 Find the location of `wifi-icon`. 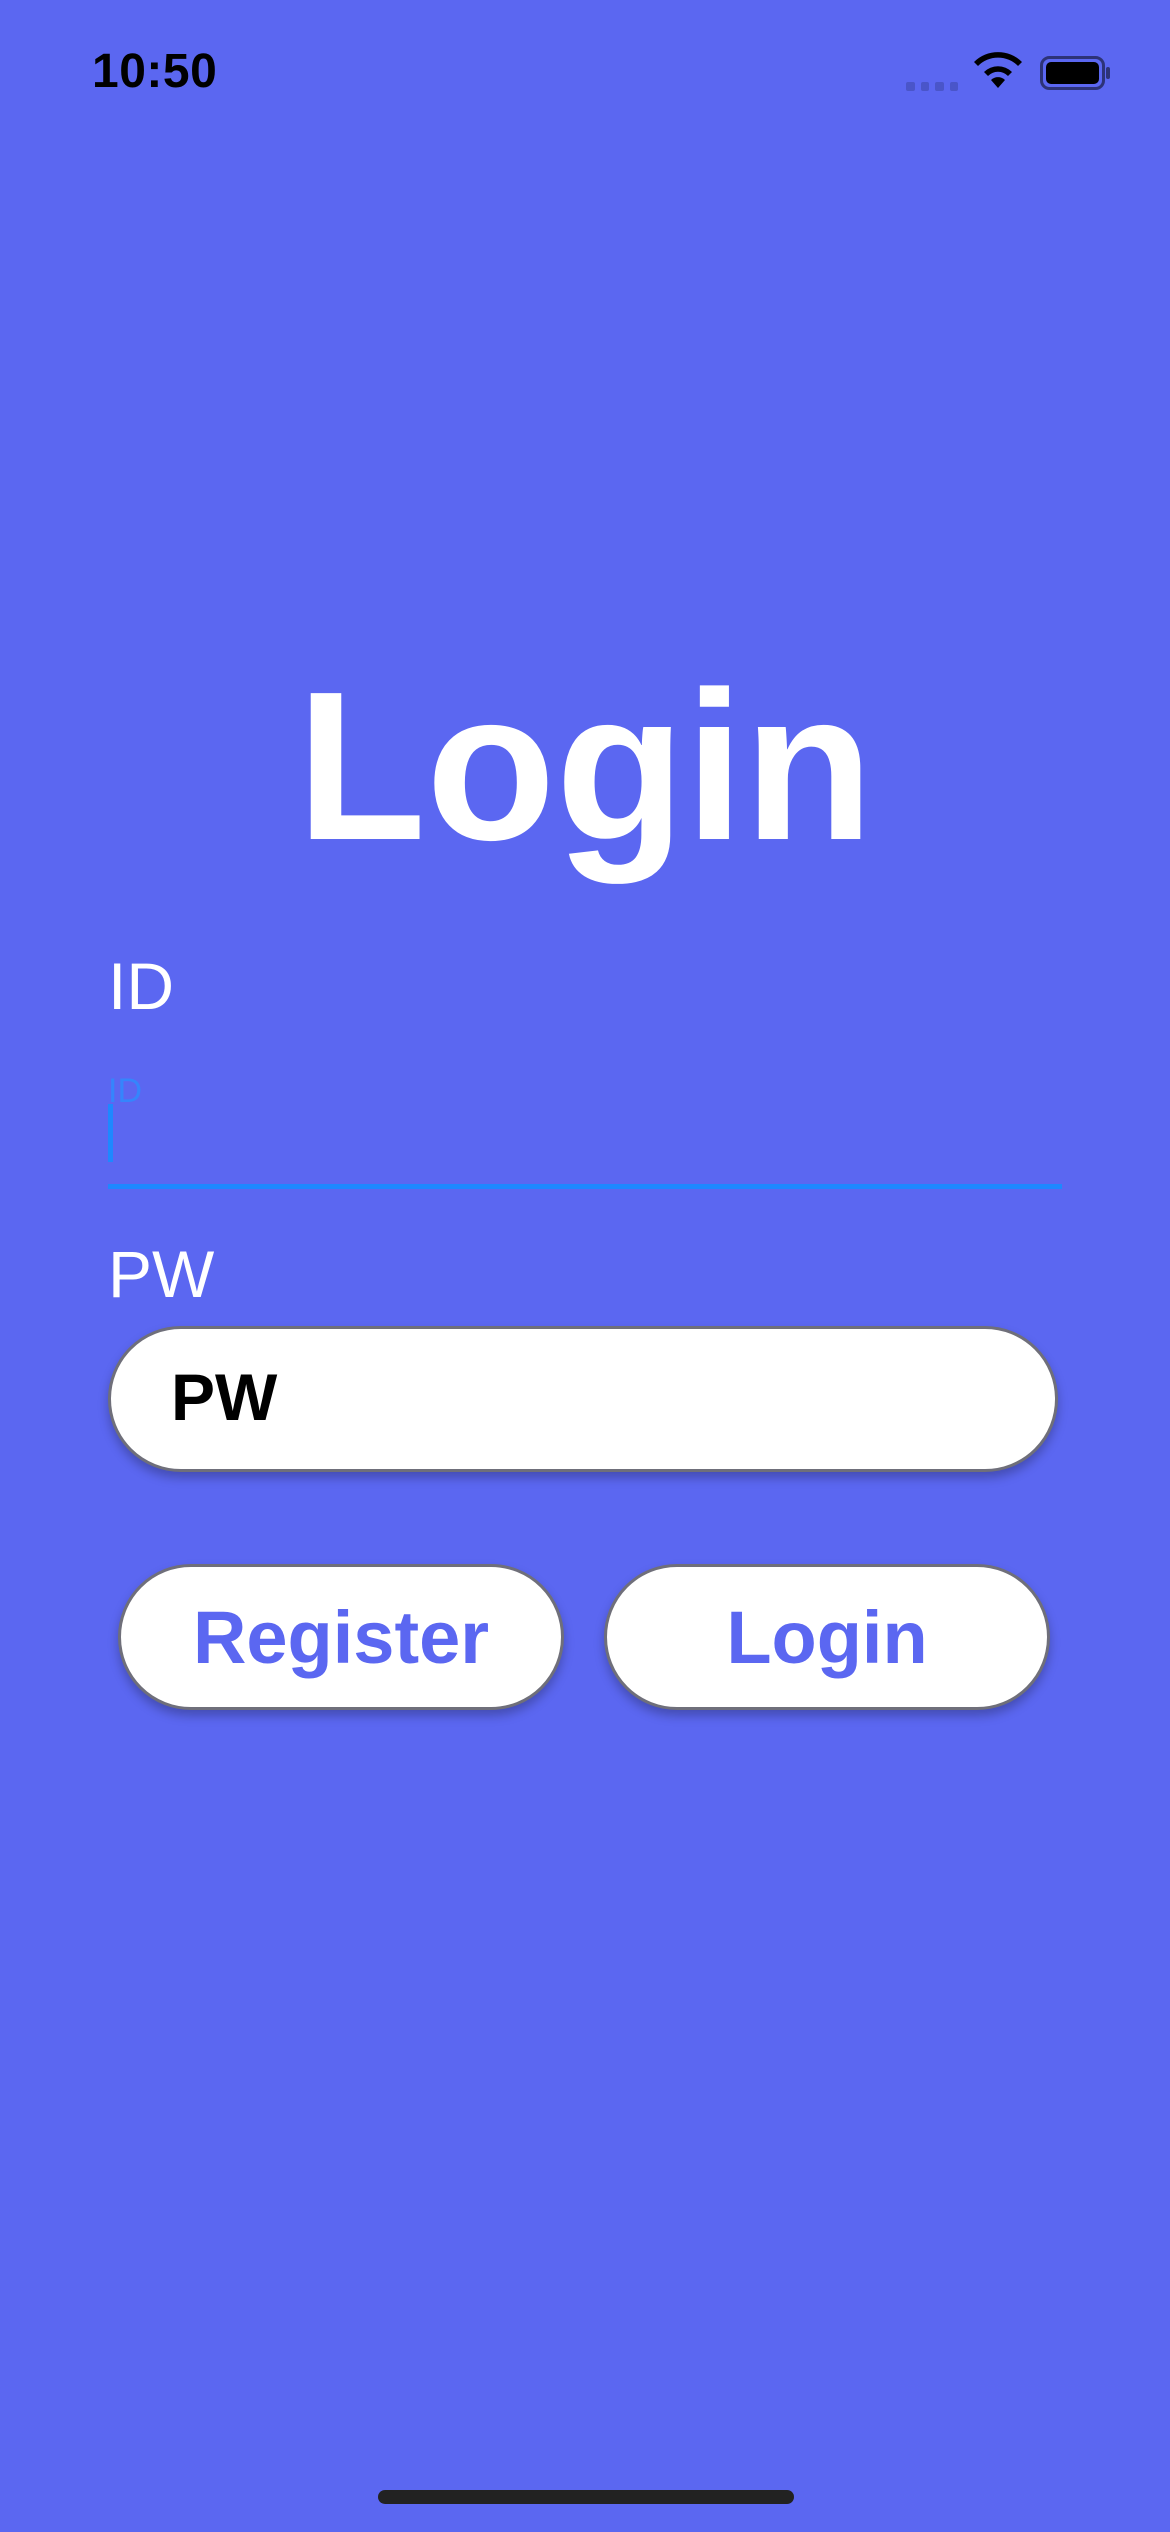

wifi-icon is located at coordinates (998, 70).